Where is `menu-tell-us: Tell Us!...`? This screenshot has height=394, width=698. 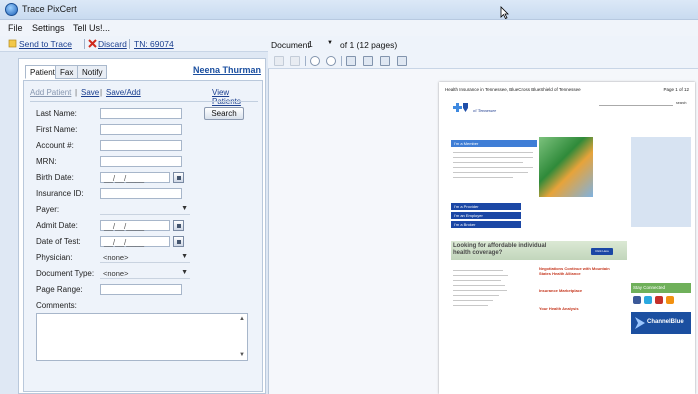
menu-tell-us: Tell Us!... is located at coordinates (91, 28).